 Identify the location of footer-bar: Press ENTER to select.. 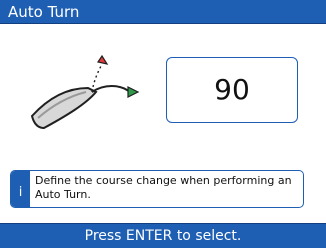
(163, 235).